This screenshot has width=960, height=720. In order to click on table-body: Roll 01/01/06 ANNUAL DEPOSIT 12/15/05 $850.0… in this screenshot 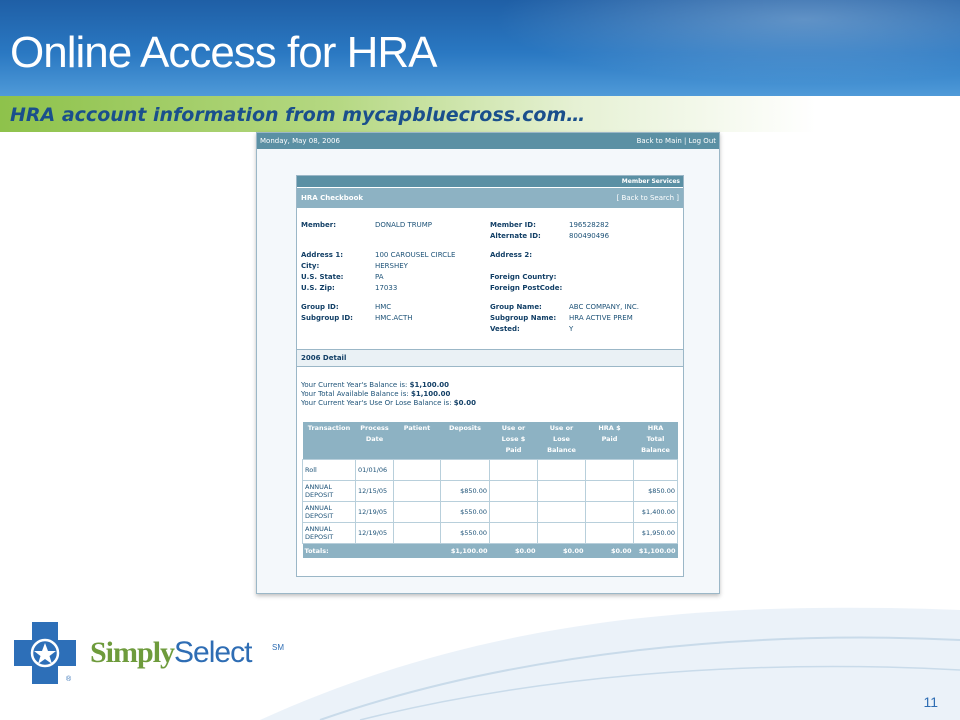, I will do `click(490, 508)`.